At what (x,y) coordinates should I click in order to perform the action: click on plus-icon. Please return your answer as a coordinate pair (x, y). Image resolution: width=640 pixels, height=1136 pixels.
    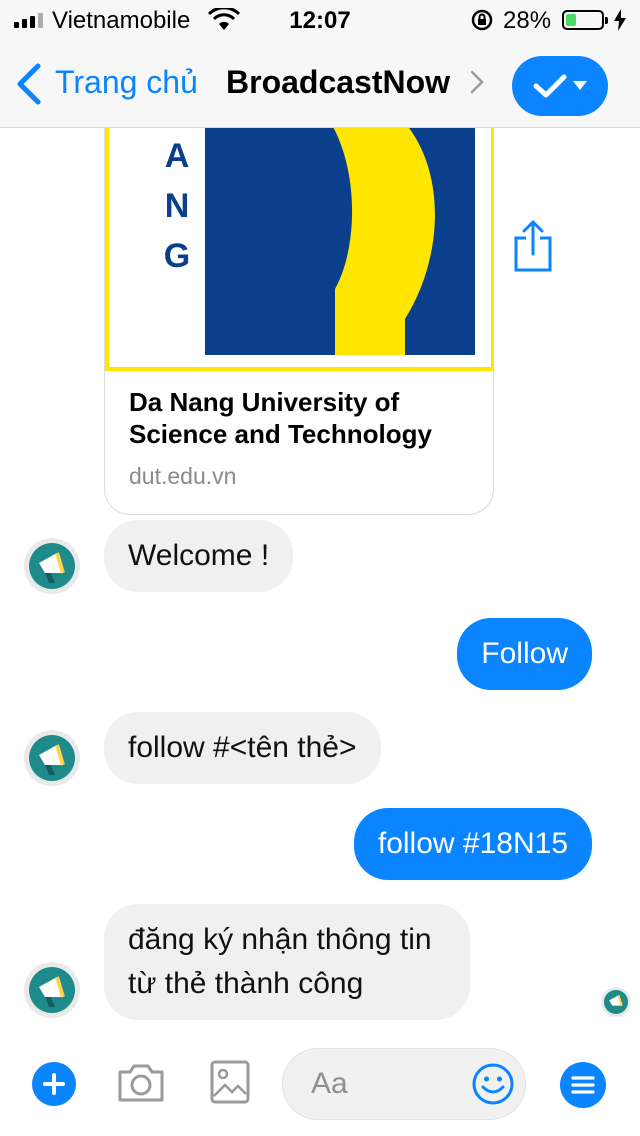
    Looking at the image, I should click on (54, 1084).